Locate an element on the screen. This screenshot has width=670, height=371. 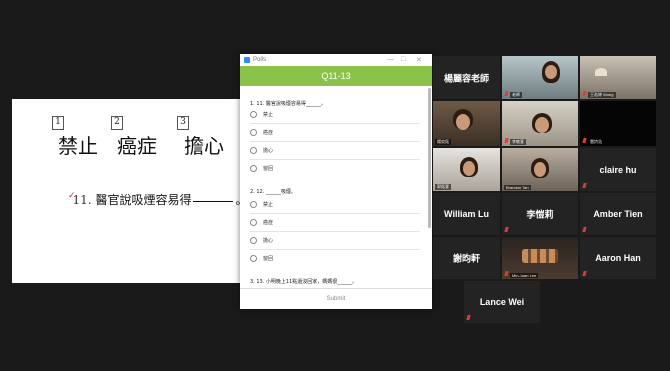
participant-tile: claire hu is located at coordinates (618, 169).